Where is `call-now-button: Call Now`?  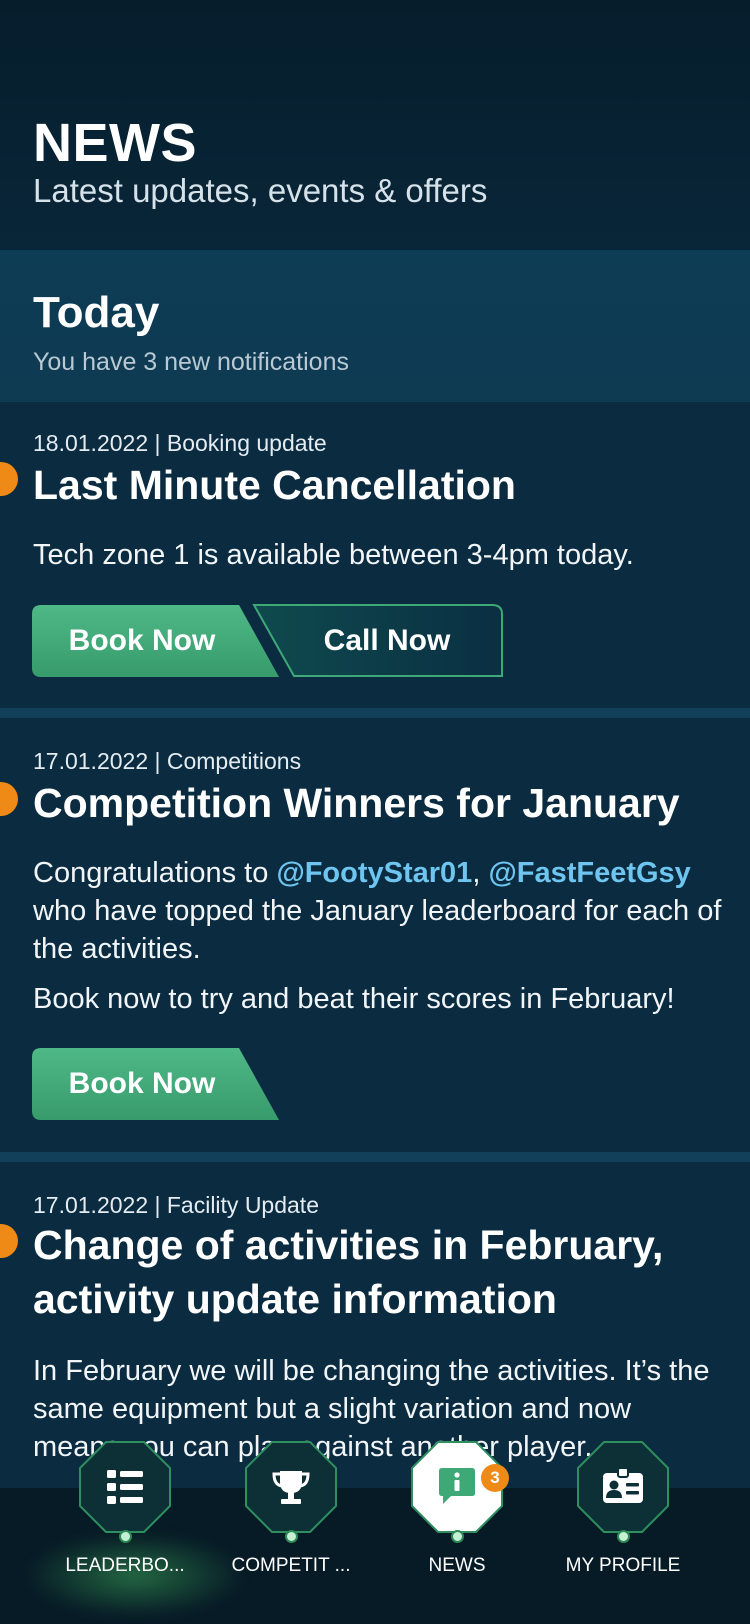
call-now-button: Call Now is located at coordinates (378, 641).